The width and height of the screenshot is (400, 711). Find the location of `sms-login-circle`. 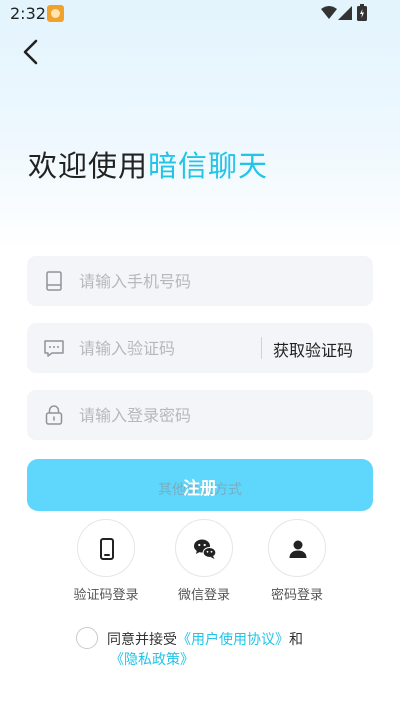

sms-login-circle is located at coordinates (106, 548).